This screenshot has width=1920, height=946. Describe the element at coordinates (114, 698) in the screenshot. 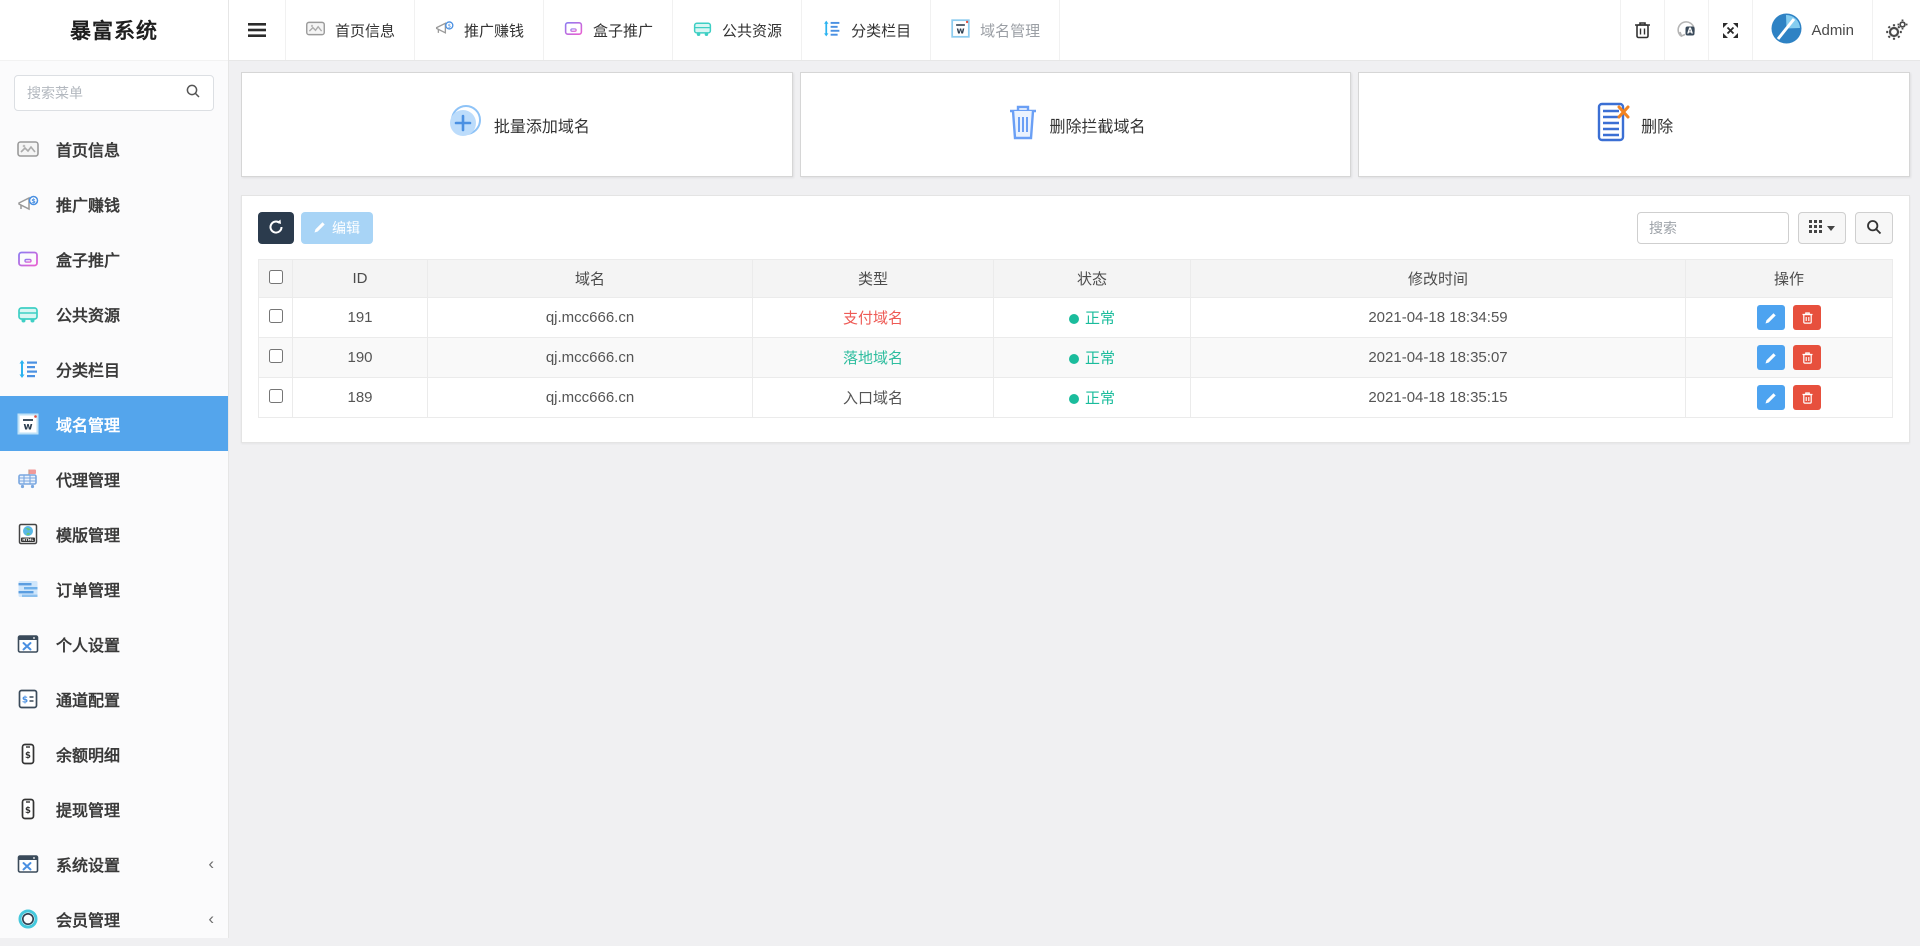

I see `sidebar-item-channel-config: $ 通道配置` at that location.